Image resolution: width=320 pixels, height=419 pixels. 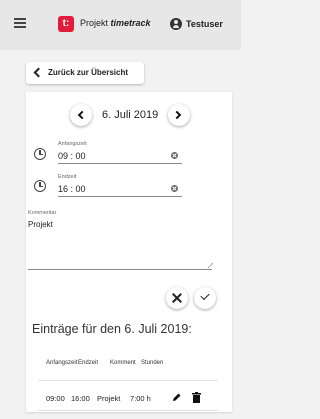 What do you see at coordinates (88, 363) in the screenshot?
I see `column-header-end: Endzeit` at bounding box center [88, 363].